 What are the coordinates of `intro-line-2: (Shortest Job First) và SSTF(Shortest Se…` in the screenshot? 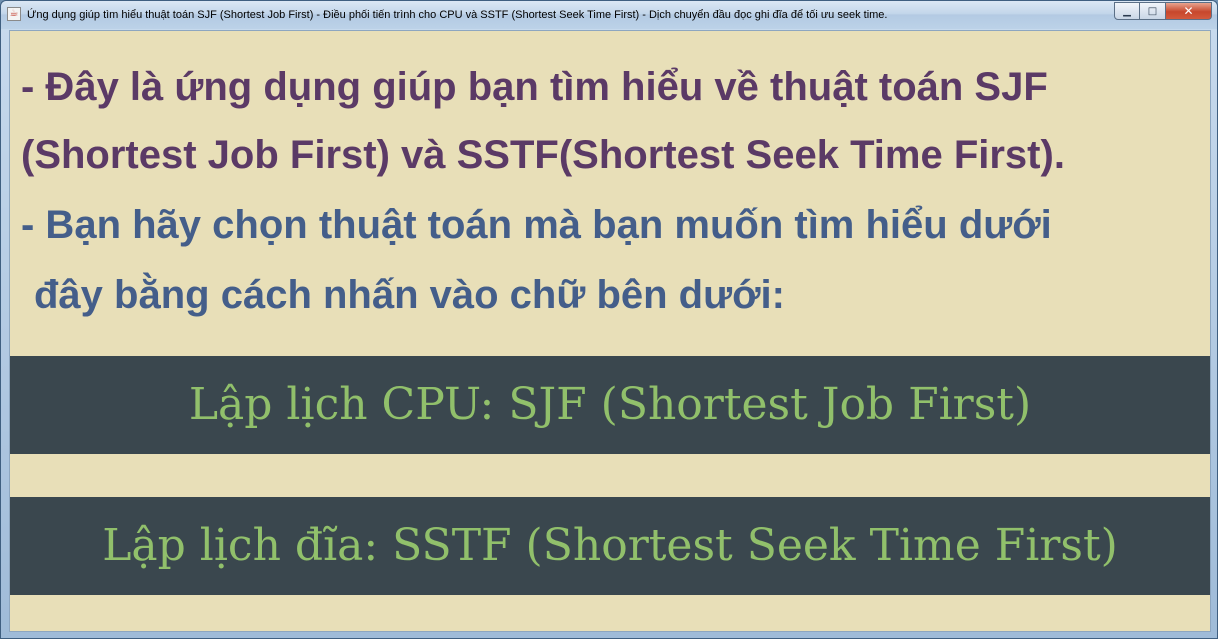 It's located at (543, 155).